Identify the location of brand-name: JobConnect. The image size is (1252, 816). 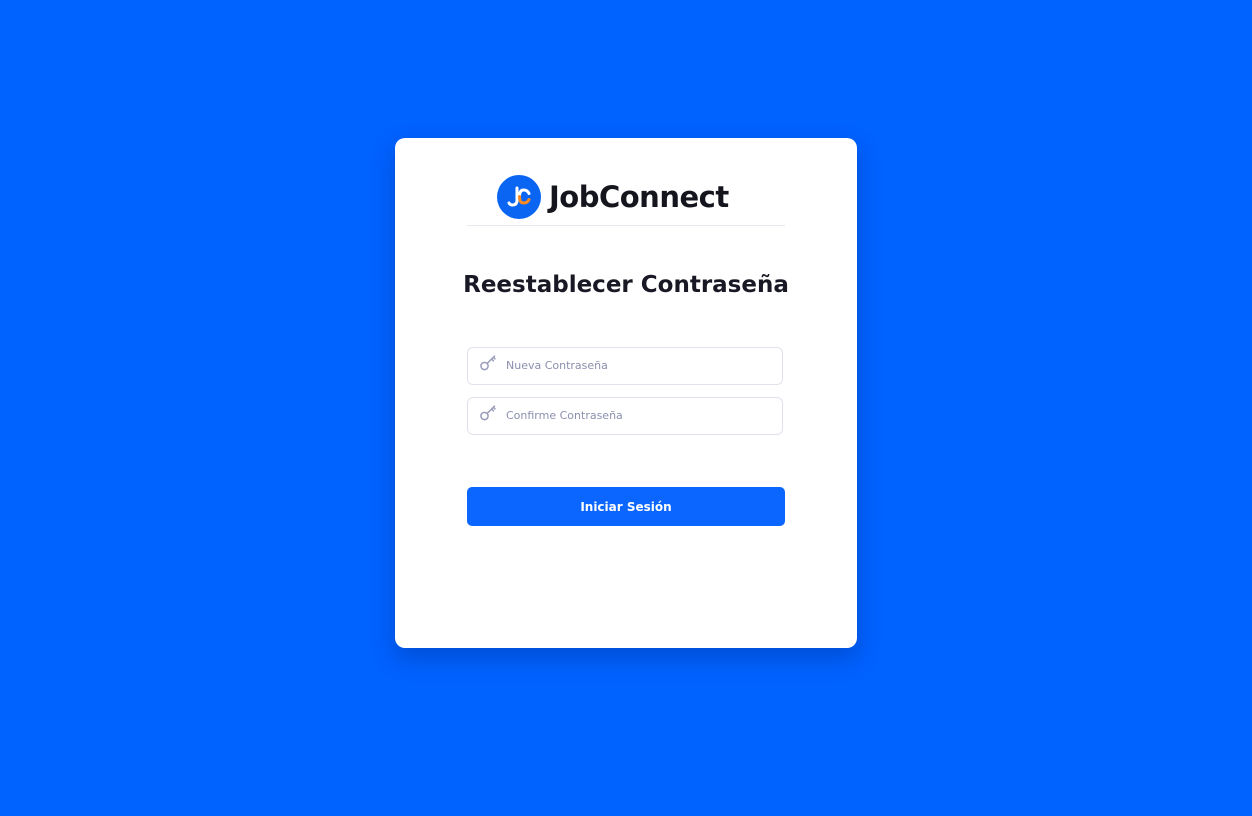
(639, 197).